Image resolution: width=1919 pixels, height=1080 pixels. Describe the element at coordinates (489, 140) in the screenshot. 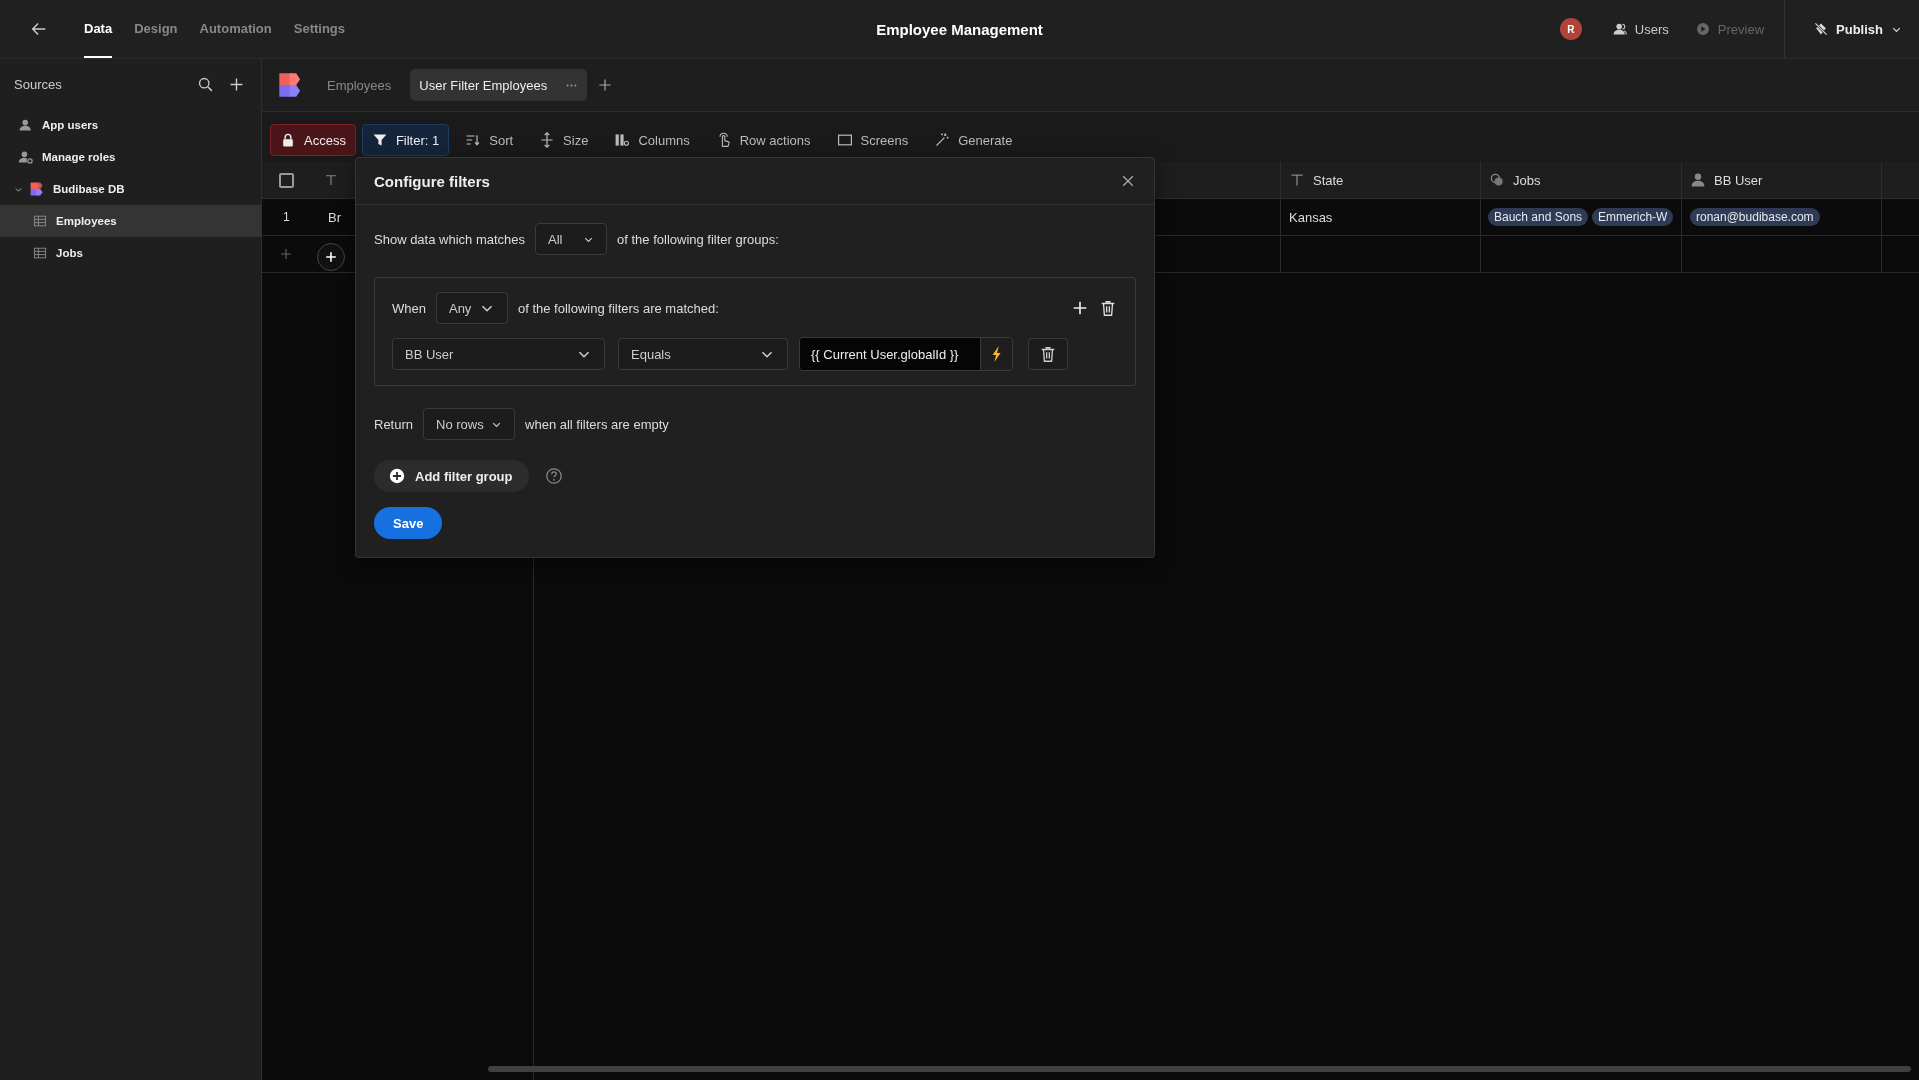

I see `sort-button: Sort` at that location.